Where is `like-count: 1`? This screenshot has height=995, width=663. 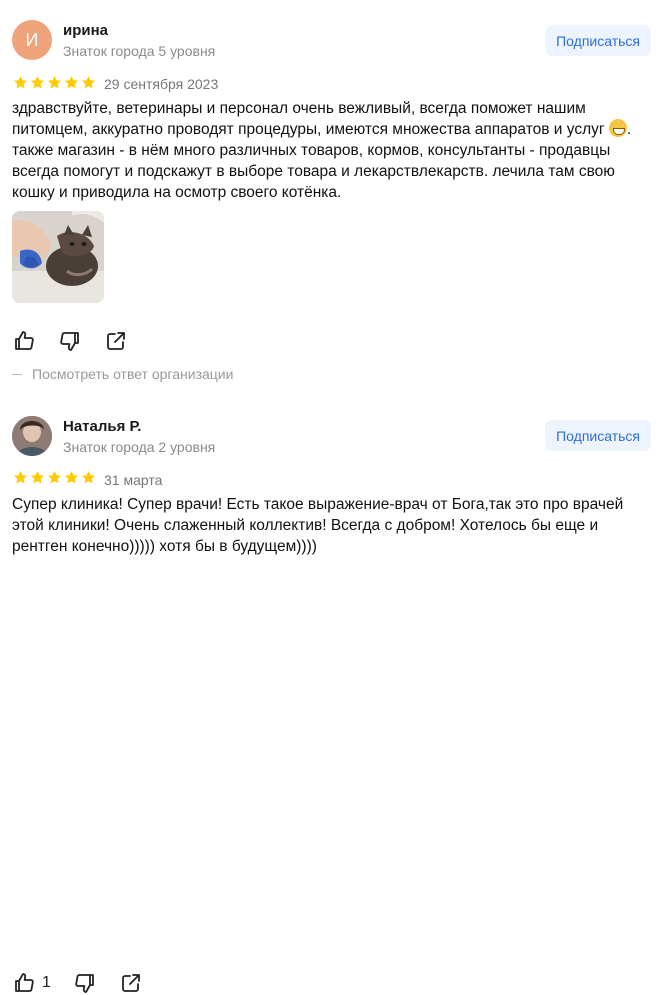
like-count: 1 is located at coordinates (46, 982).